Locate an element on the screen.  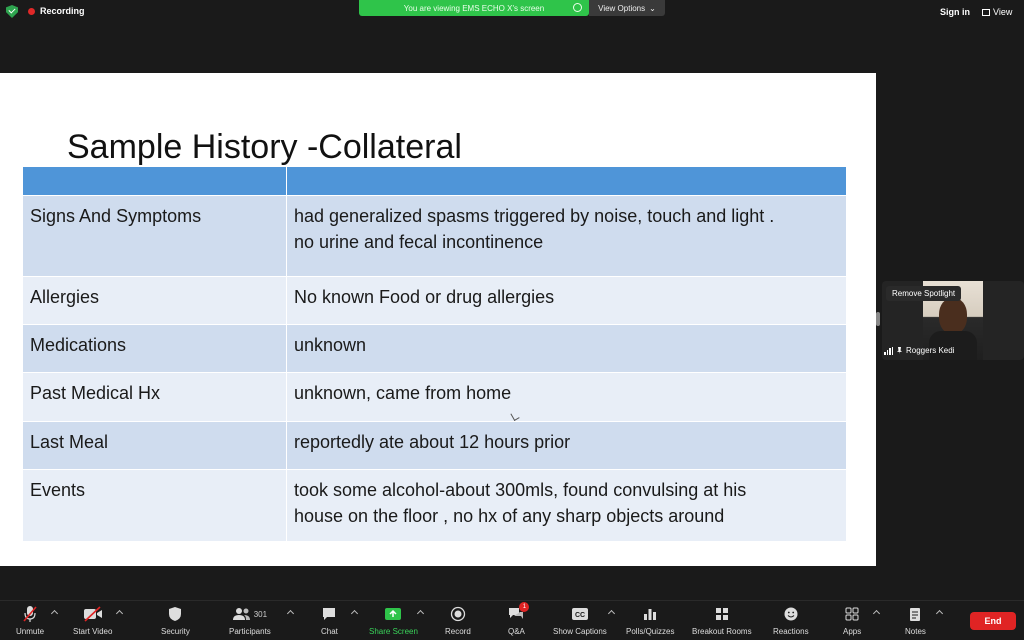
table-row: Medications unknown is located at coordinates (434, 348).